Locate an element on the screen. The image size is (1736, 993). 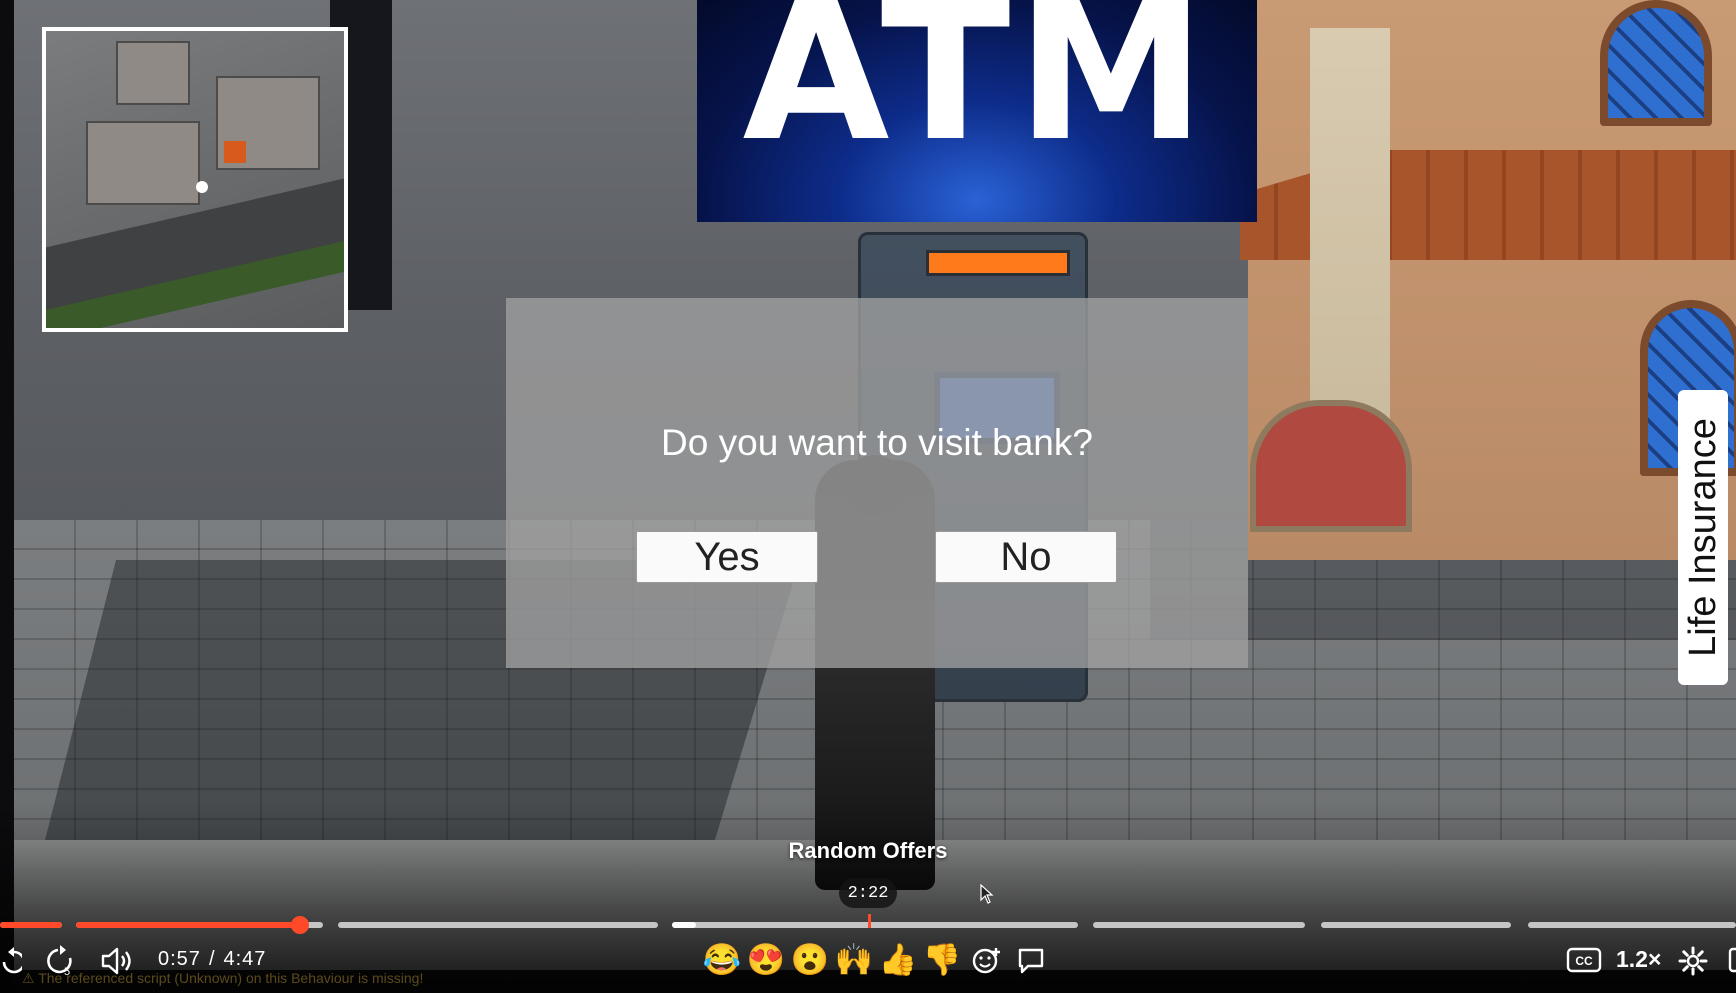
captions-icon: CC is located at coordinates (1584, 960).